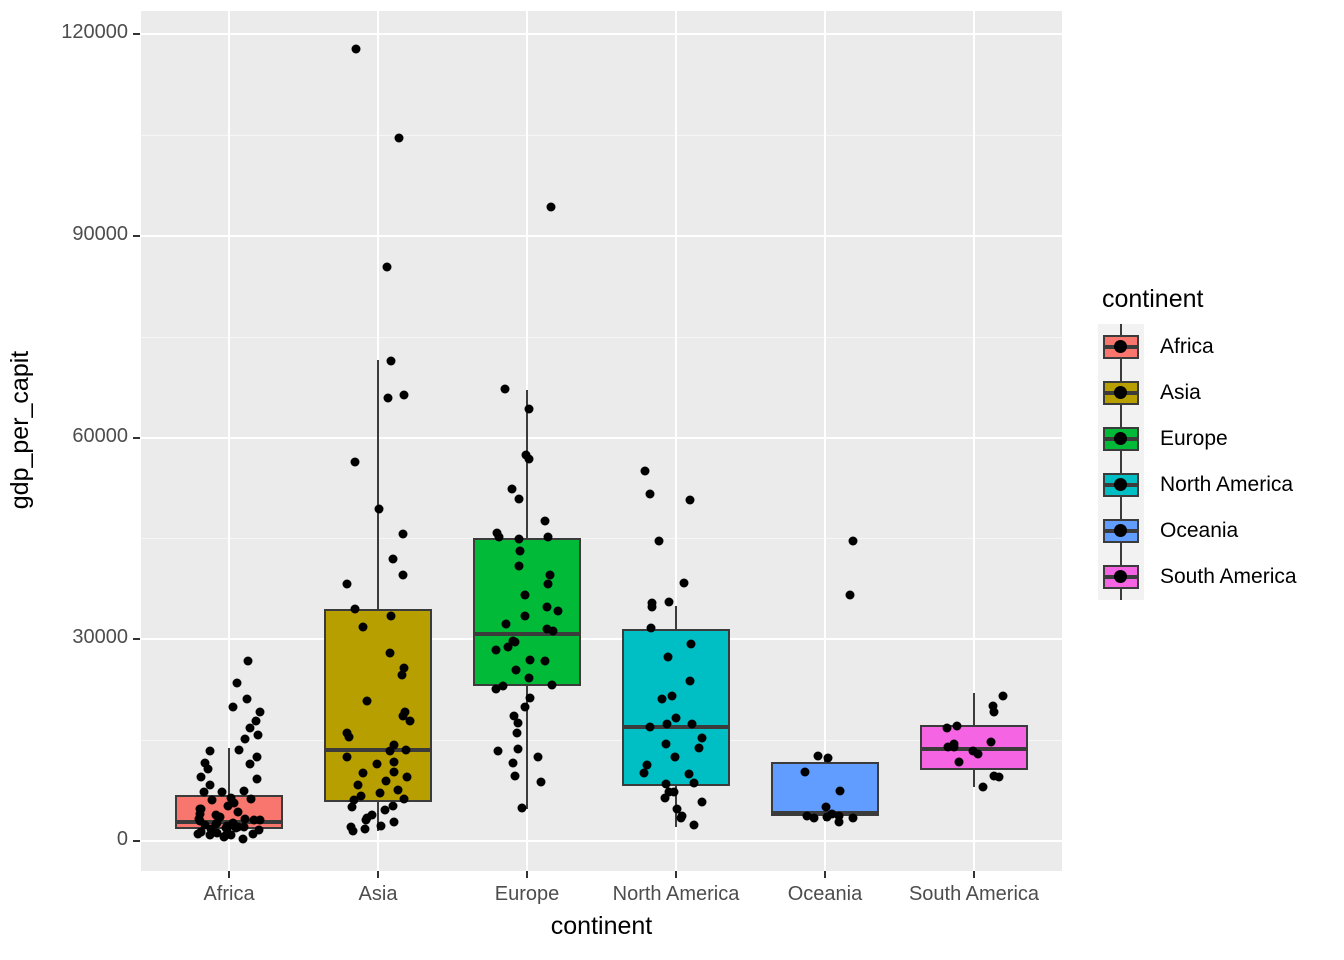 This screenshot has height=960, width=1344. I want to click on legend-key-point, so click(1120, 576).